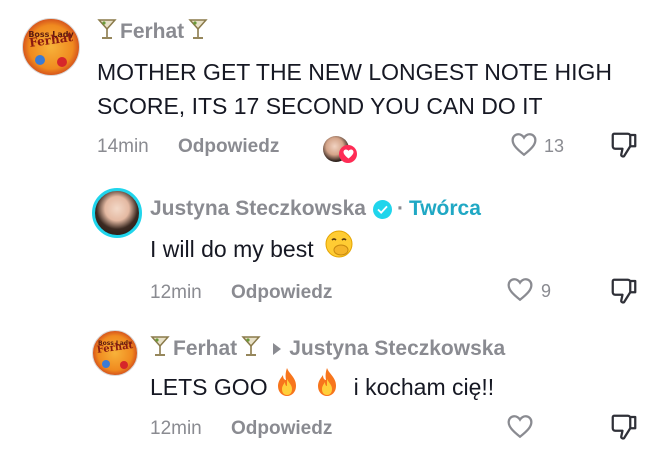  I want to click on hand-over-mouth-emoji-icon, so click(339, 248).